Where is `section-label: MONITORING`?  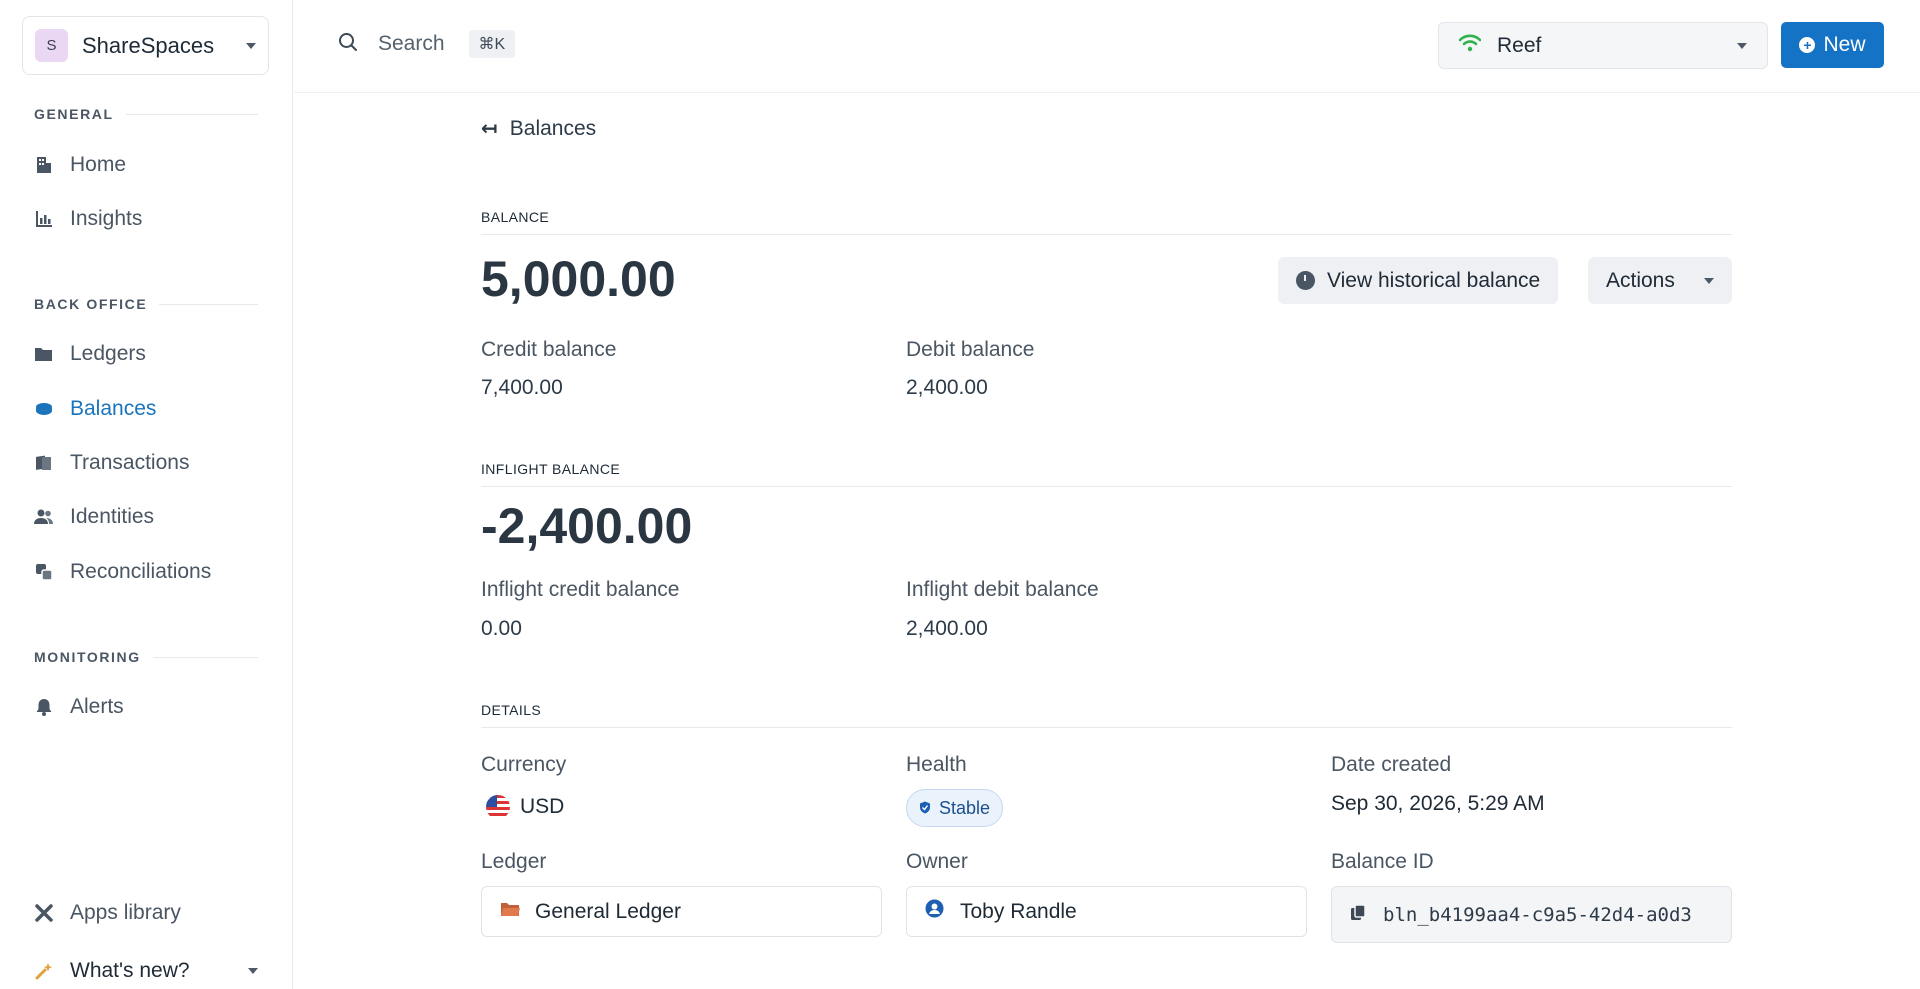
section-label: MONITORING is located at coordinates (87, 657).